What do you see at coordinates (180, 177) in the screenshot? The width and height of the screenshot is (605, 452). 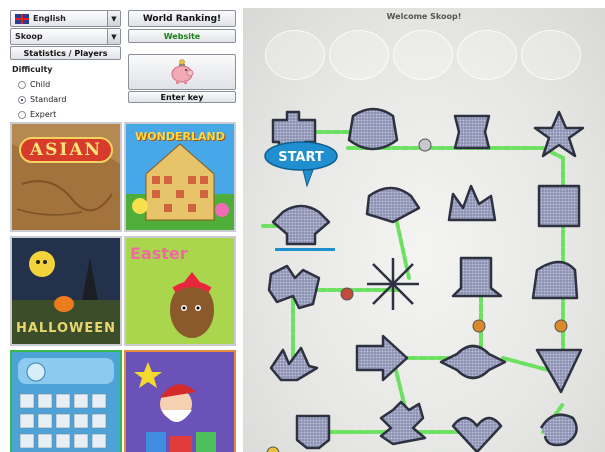 I see `theme-tile-wonderland: WONDERLAND` at bounding box center [180, 177].